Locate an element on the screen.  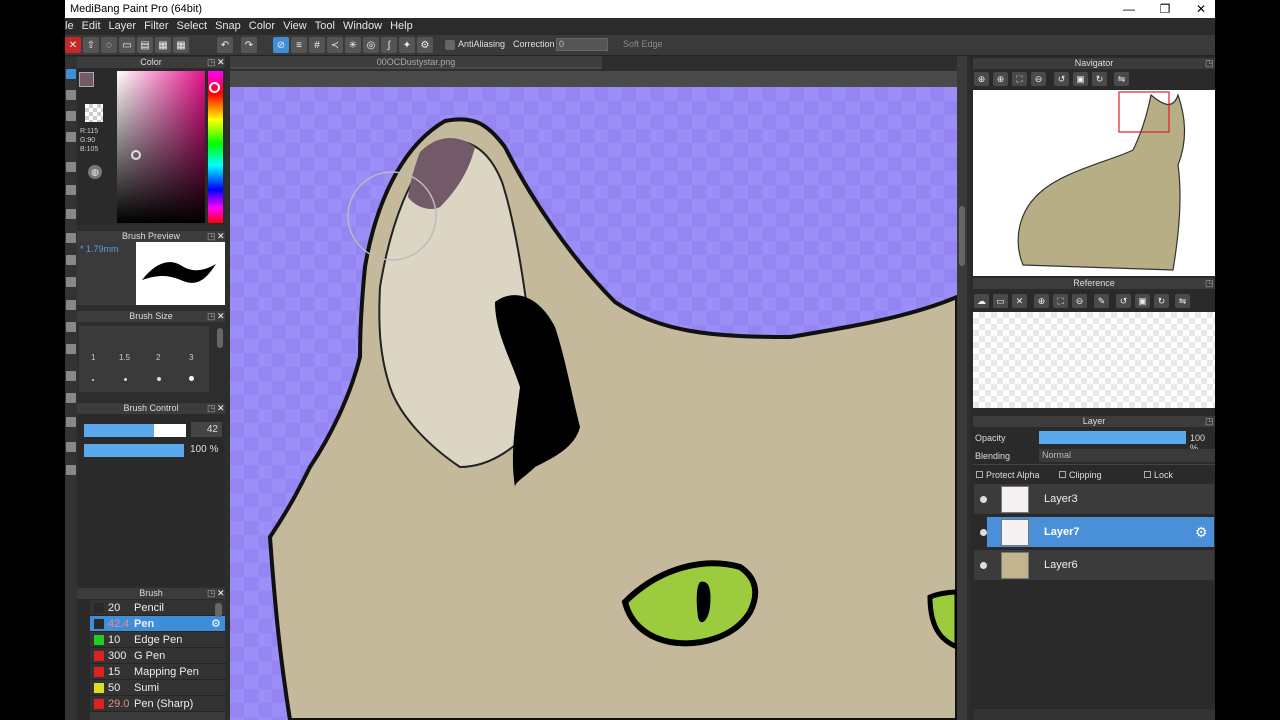
menu-layer: Layer is located at coordinates (123, 26).